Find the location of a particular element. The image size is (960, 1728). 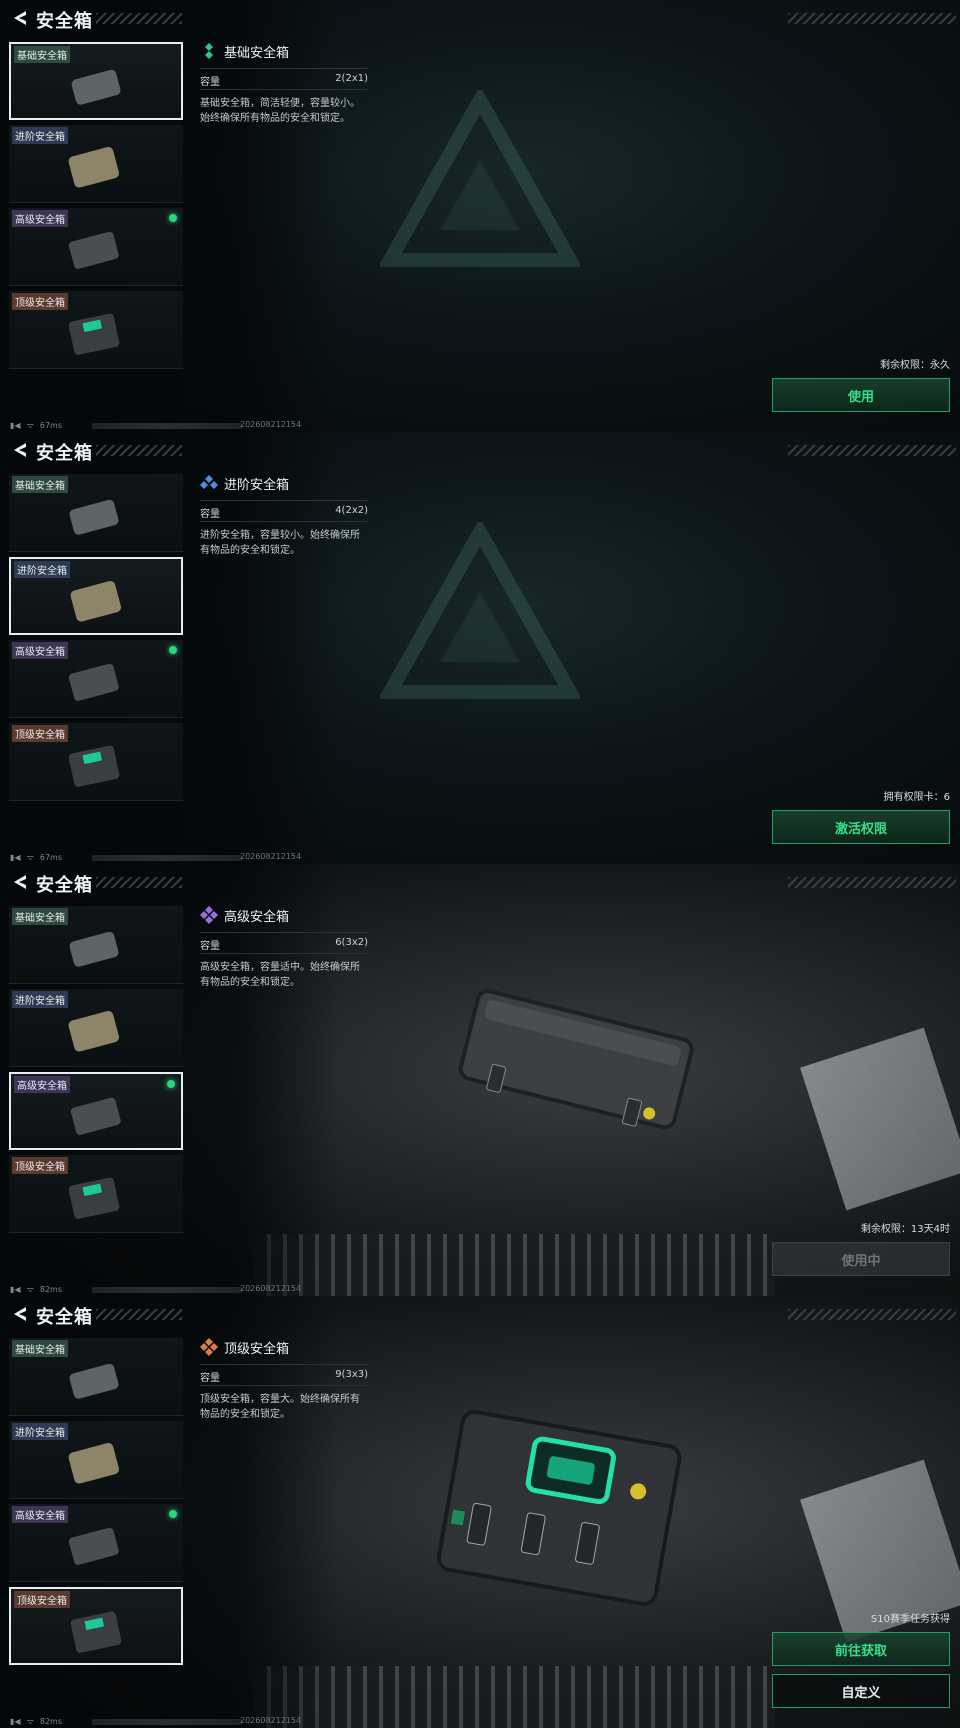

go-obtain-button: 前往获取 is located at coordinates (861, 1649).